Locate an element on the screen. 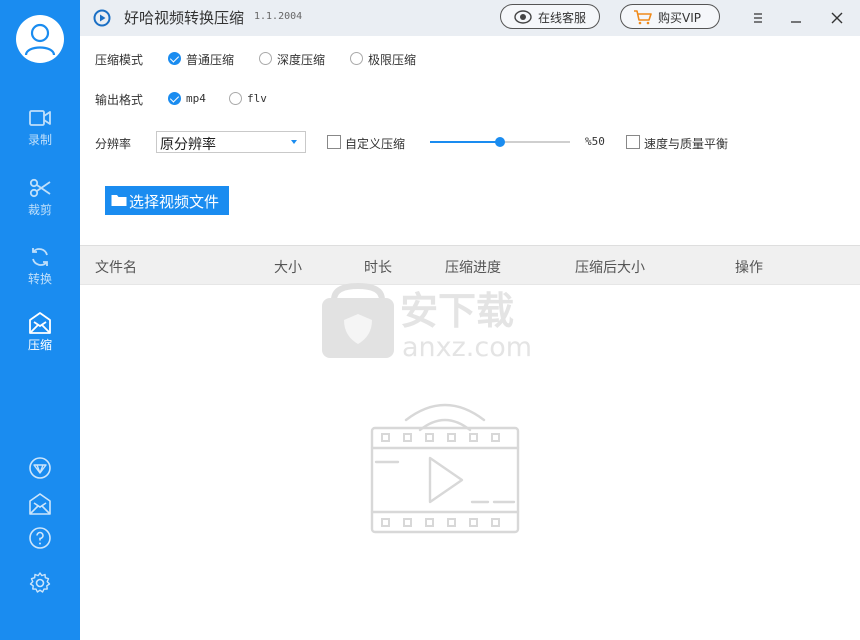 This screenshot has height=640, width=860. envelope-compress-icon is located at coordinates (40, 323).